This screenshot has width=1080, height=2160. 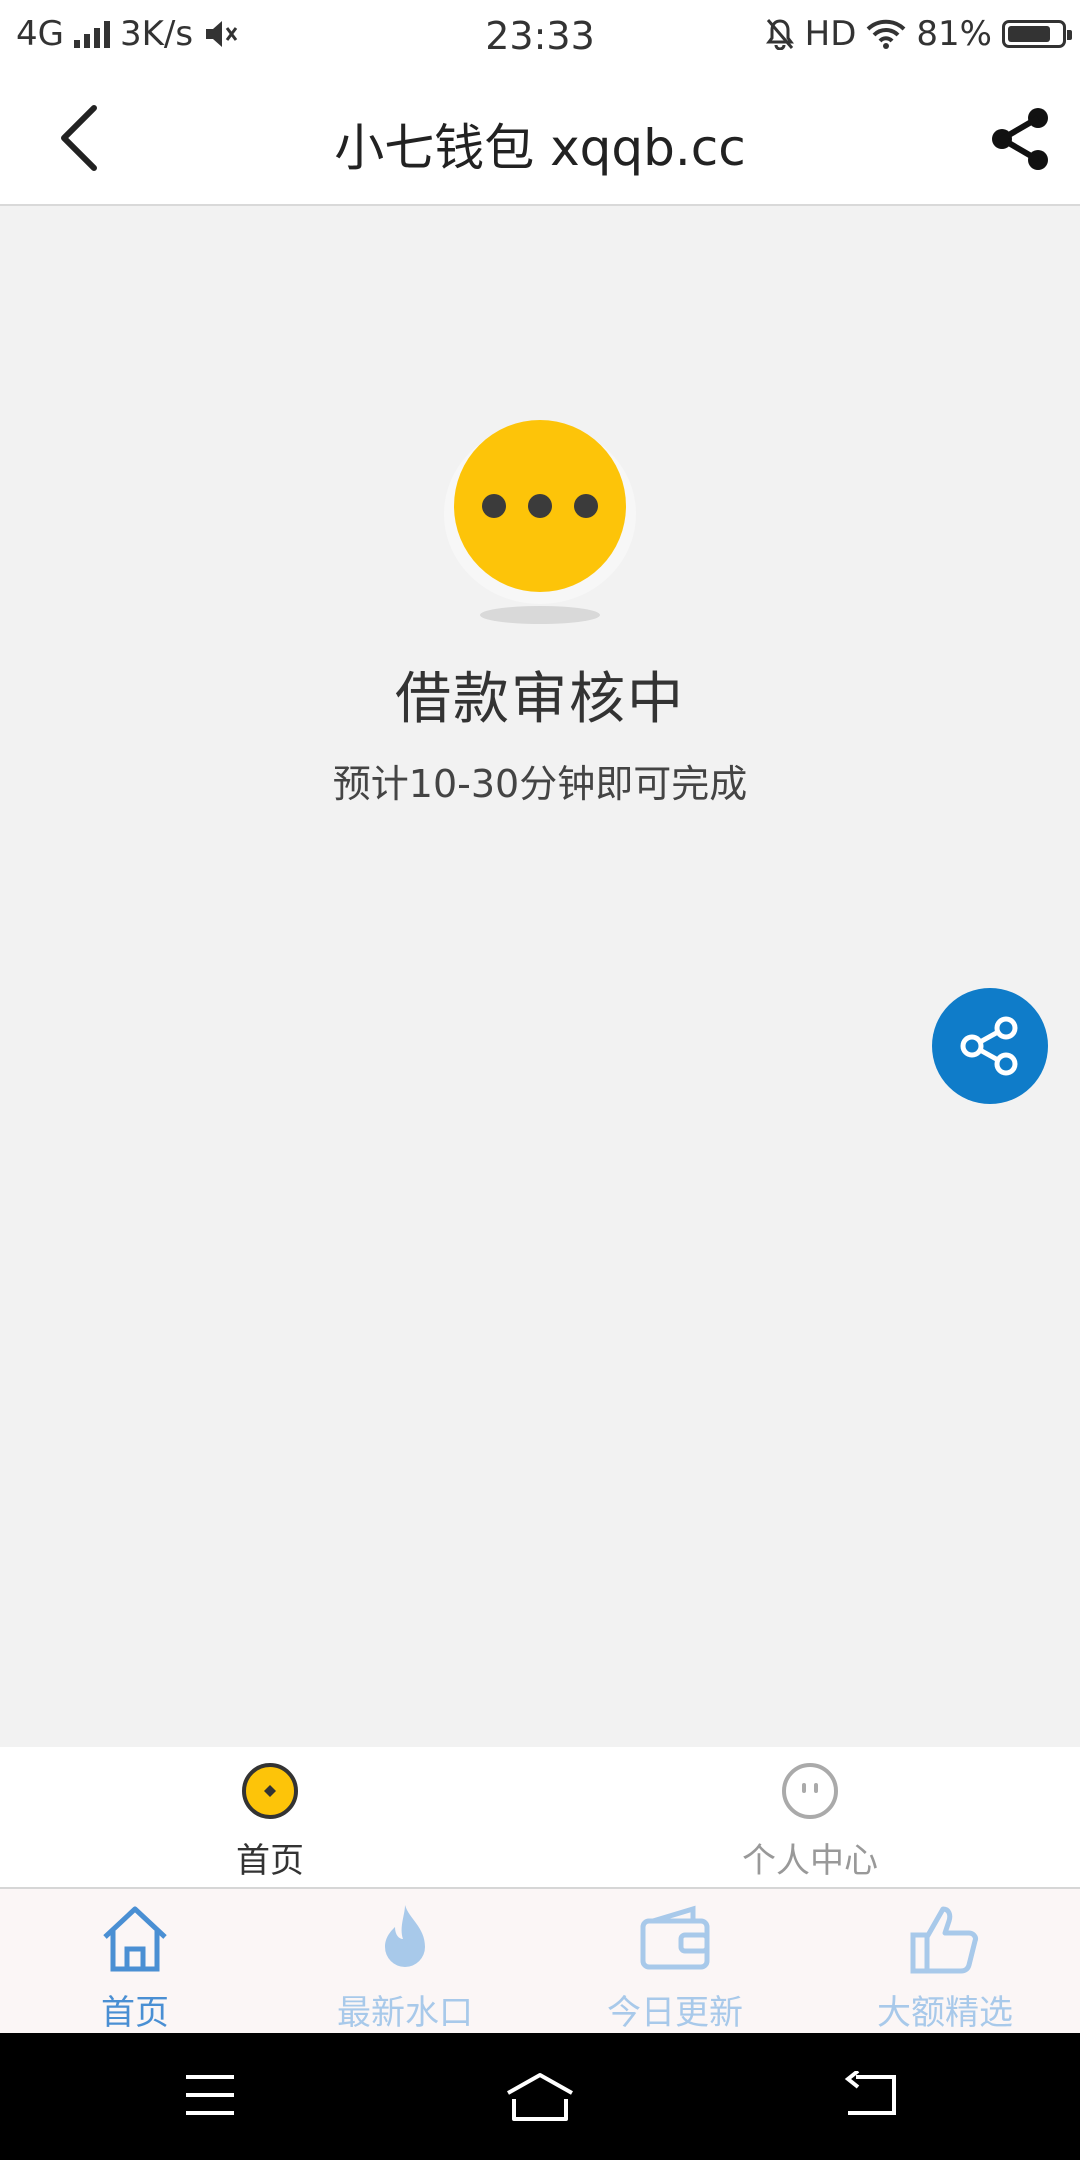 I want to click on menu-icon, so click(x=210, y=2095).